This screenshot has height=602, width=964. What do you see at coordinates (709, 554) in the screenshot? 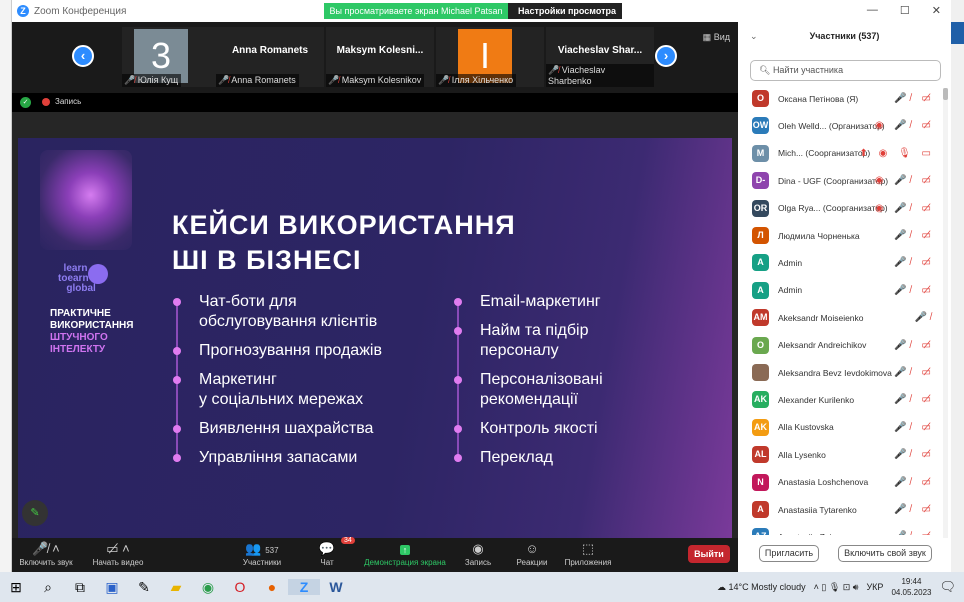
I see `leave-button: Выйти` at bounding box center [709, 554].